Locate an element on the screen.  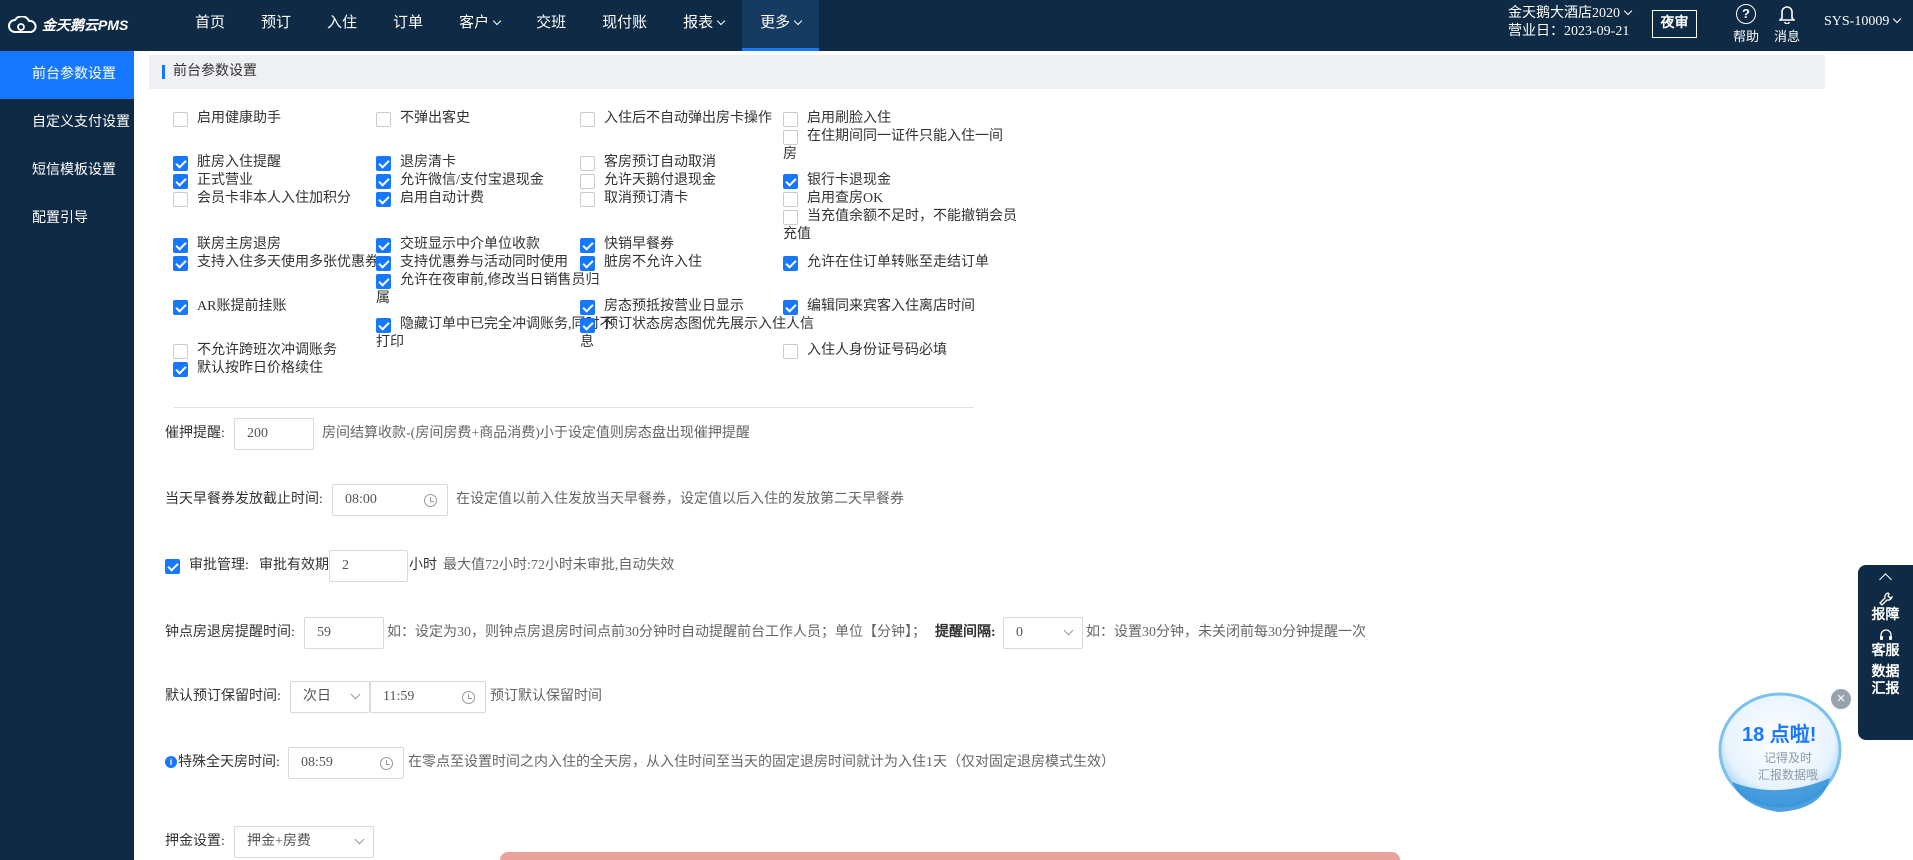
reservation-hold-day-select: 次日 is located at coordinates (330, 697).